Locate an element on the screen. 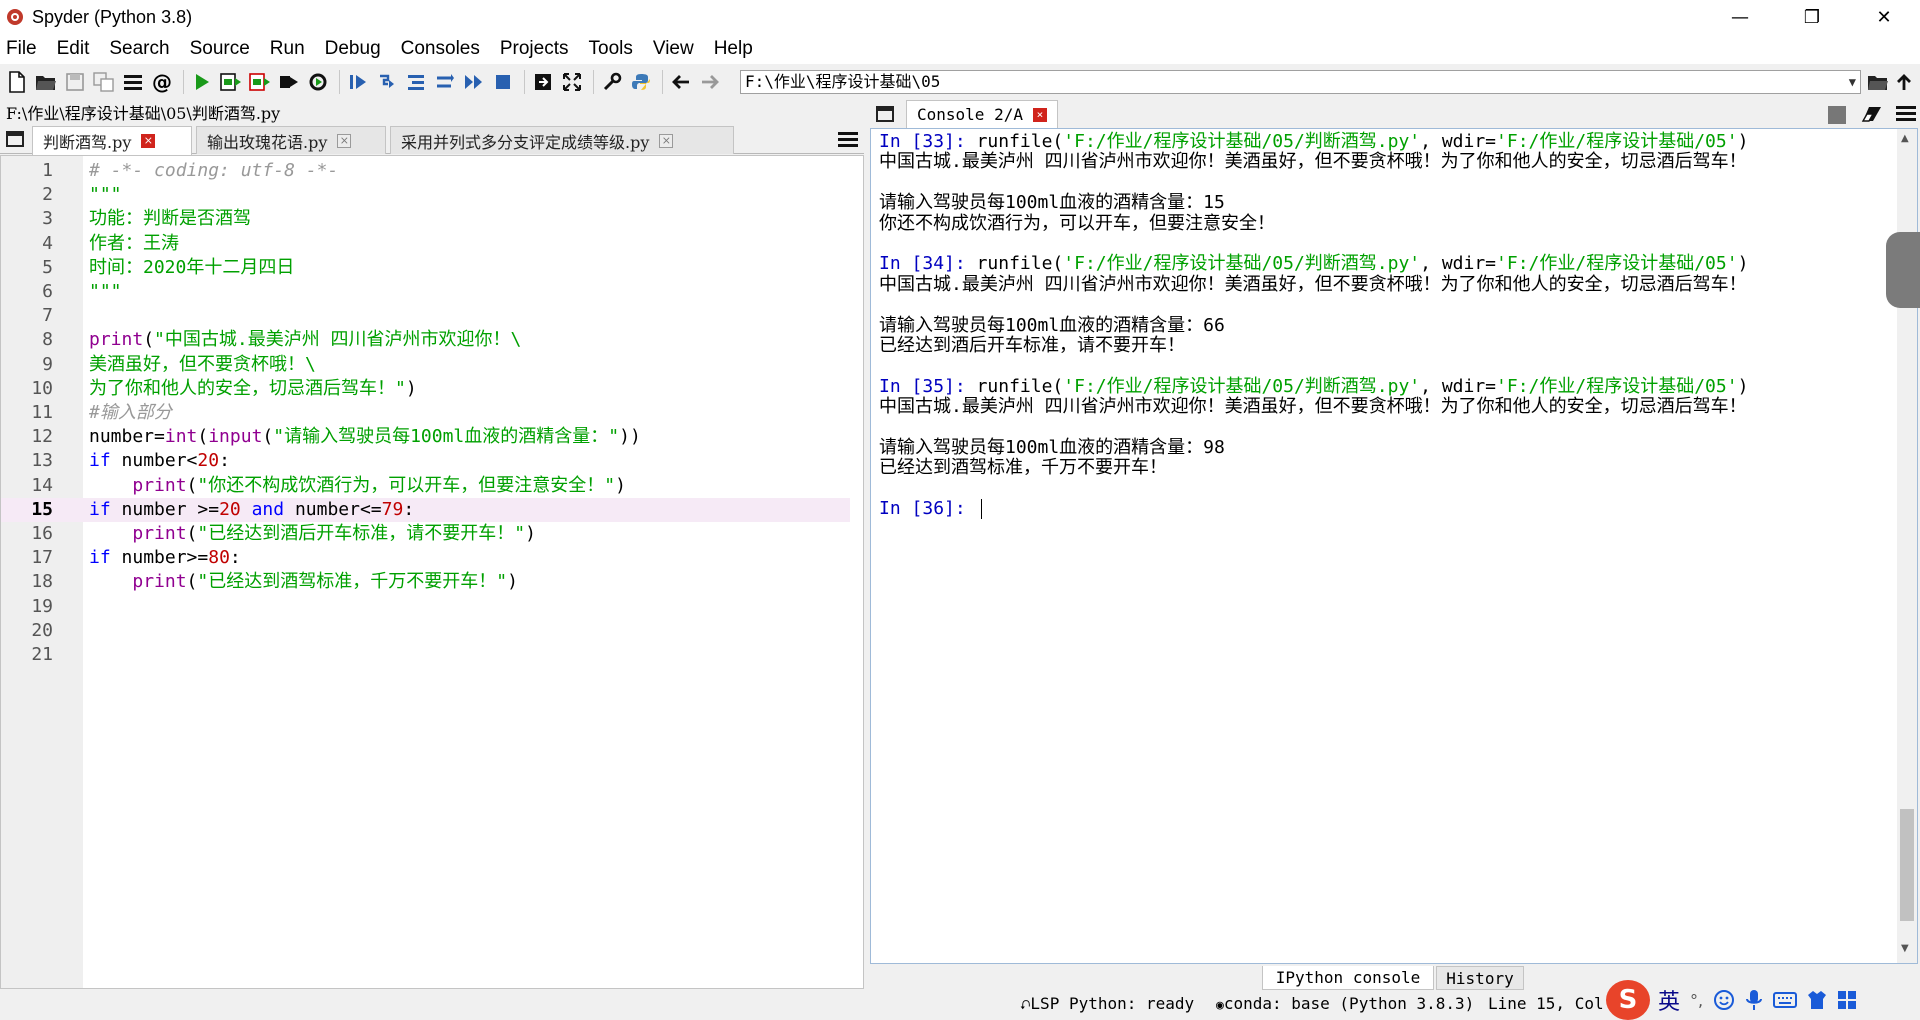  clear-console-eraser-icon is located at coordinates (1872, 116).